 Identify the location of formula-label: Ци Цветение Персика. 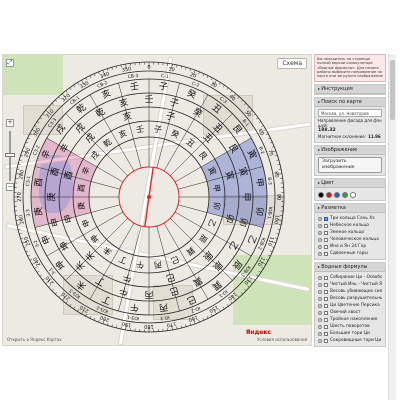
(355, 305).